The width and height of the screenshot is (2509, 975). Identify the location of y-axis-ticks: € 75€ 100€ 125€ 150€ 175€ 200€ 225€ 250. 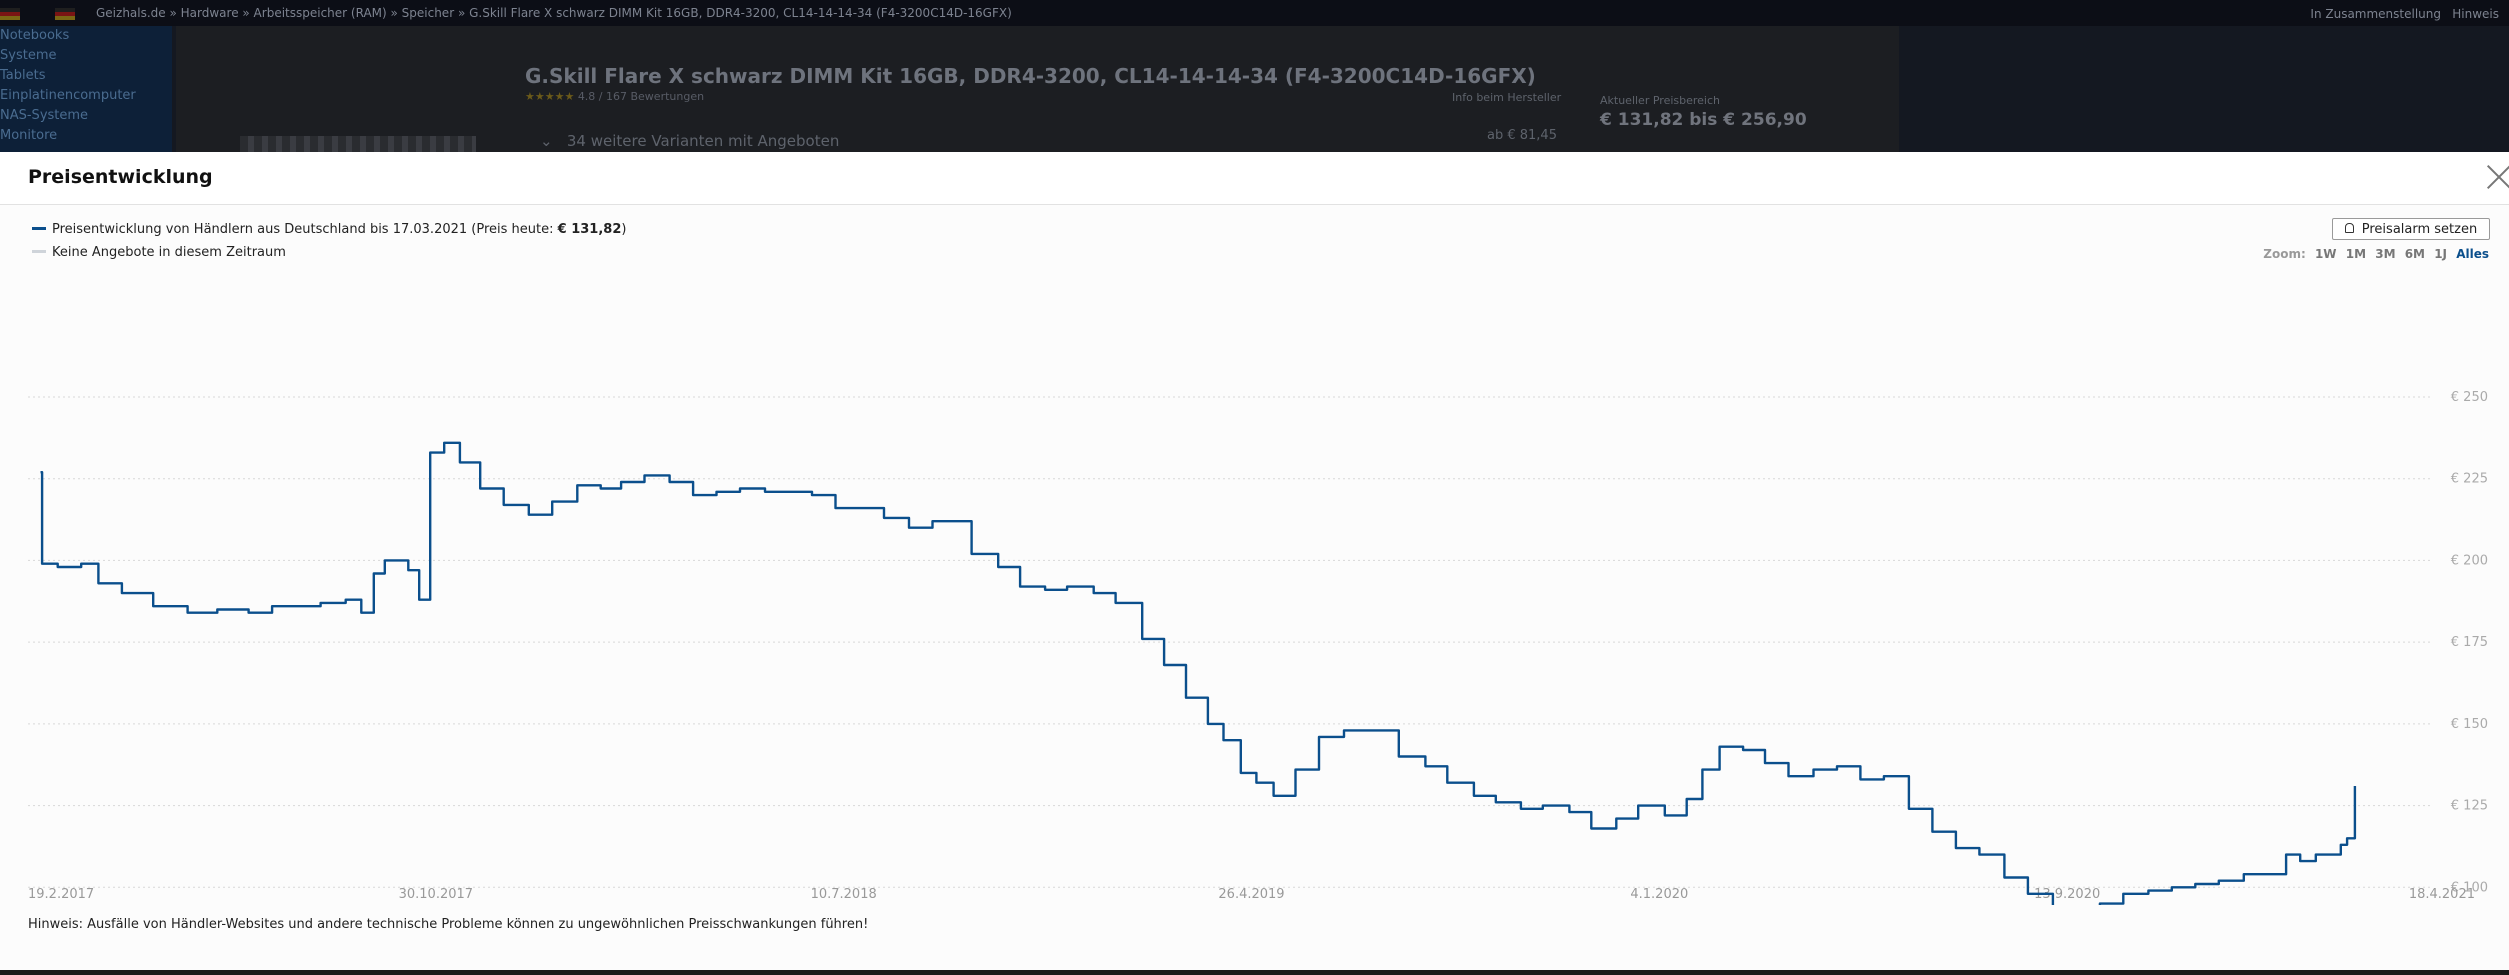
(2469, 642).